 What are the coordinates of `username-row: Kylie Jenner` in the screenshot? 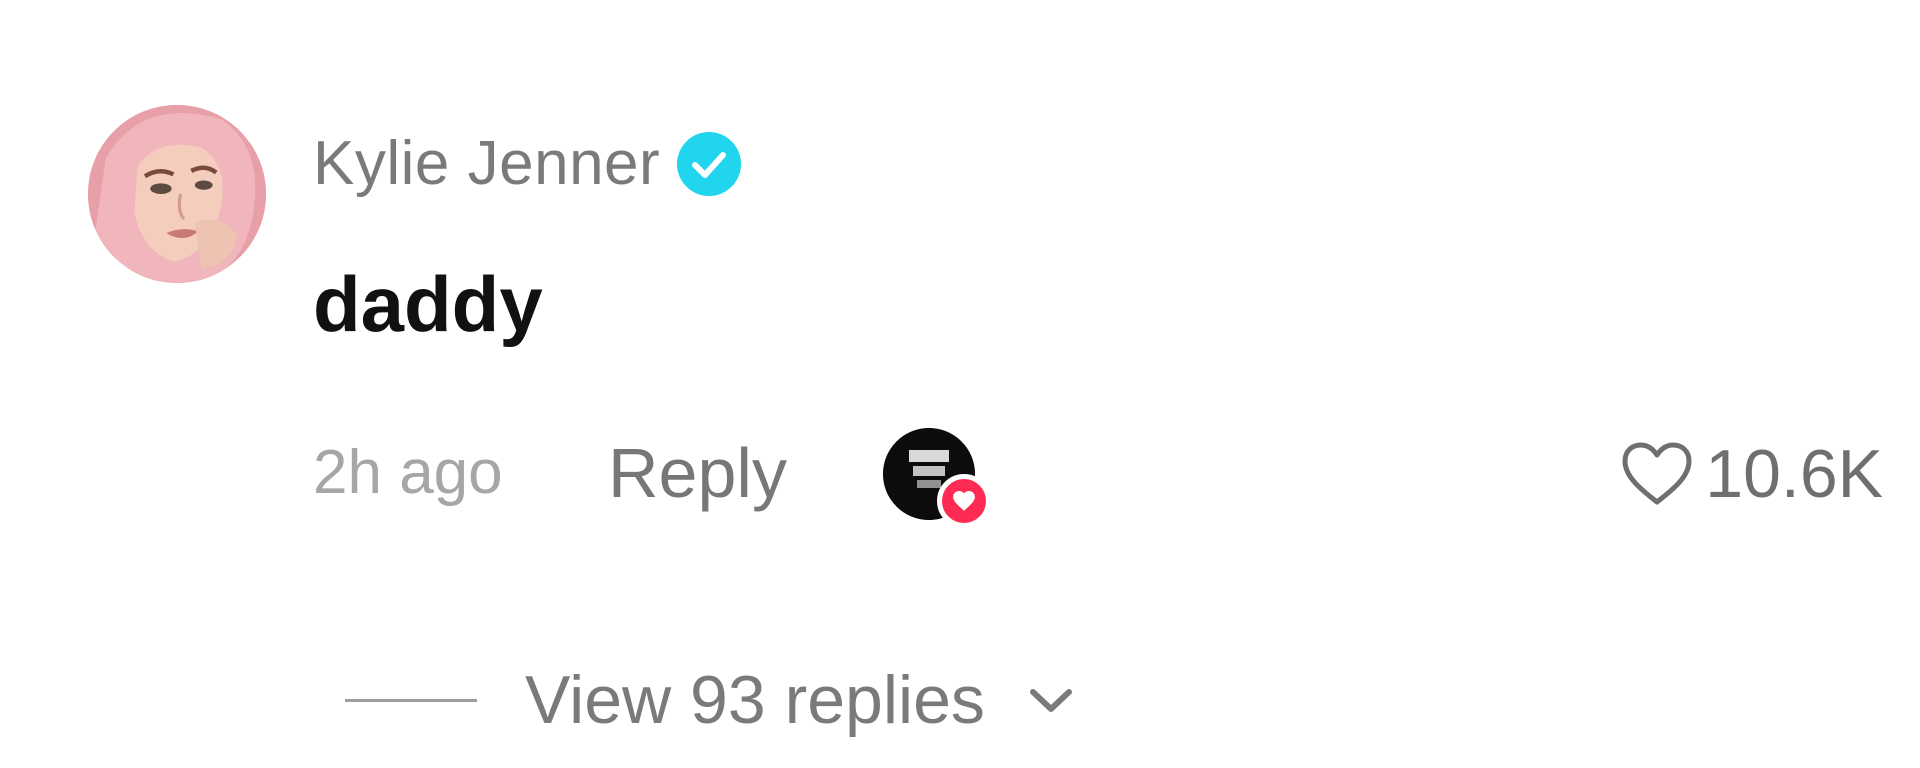 It's located at (527, 164).